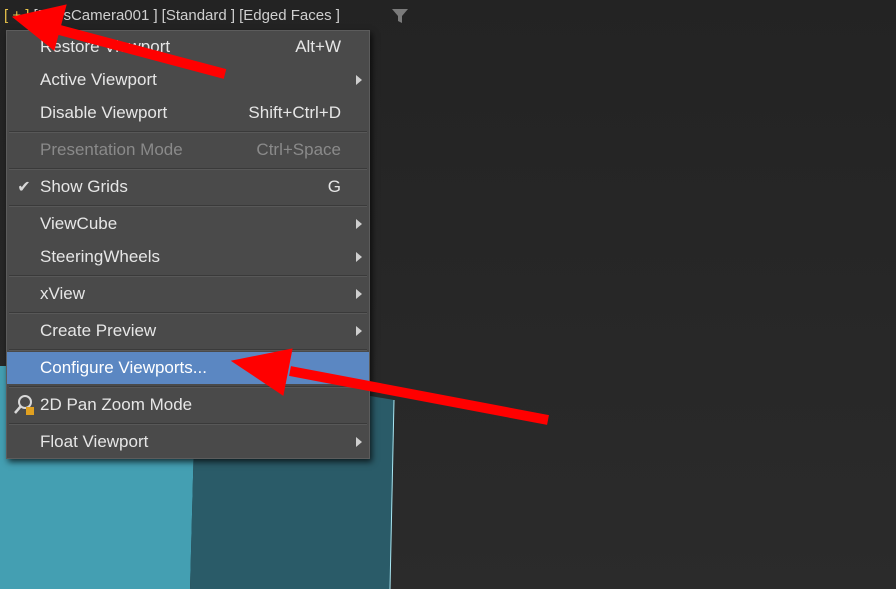 This screenshot has width=896, height=589. I want to click on menu-item-disable-viewport: Disable Viewport Shift+Ctrl+D, so click(188, 113).